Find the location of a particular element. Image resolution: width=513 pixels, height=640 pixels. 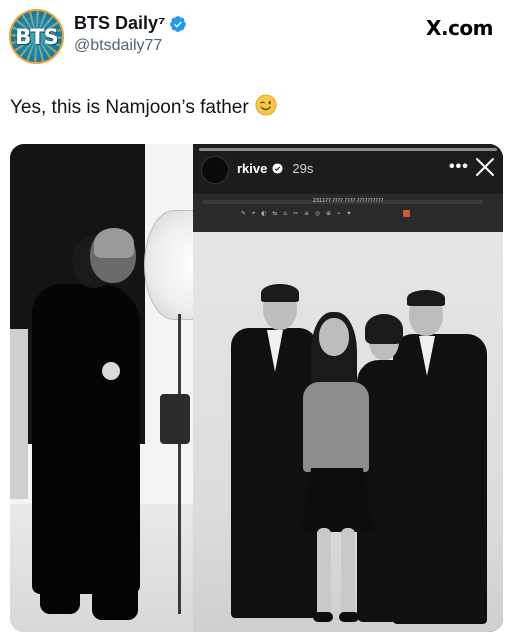

monitor-accent-icon is located at coordinates (406, 213).